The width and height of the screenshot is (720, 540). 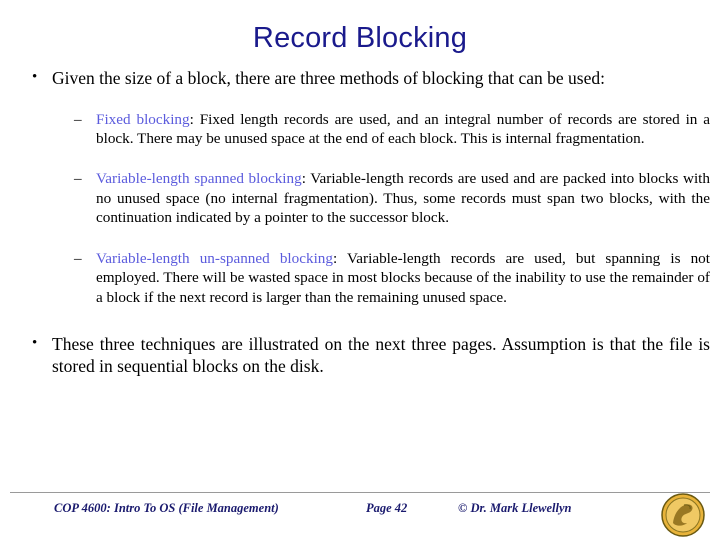 I want to click on university-seal-icon, so click(x=683, y=515).